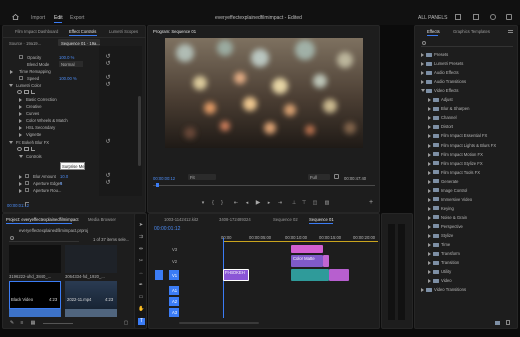  I want to click on effects-item: Distort, so click(447, 126).